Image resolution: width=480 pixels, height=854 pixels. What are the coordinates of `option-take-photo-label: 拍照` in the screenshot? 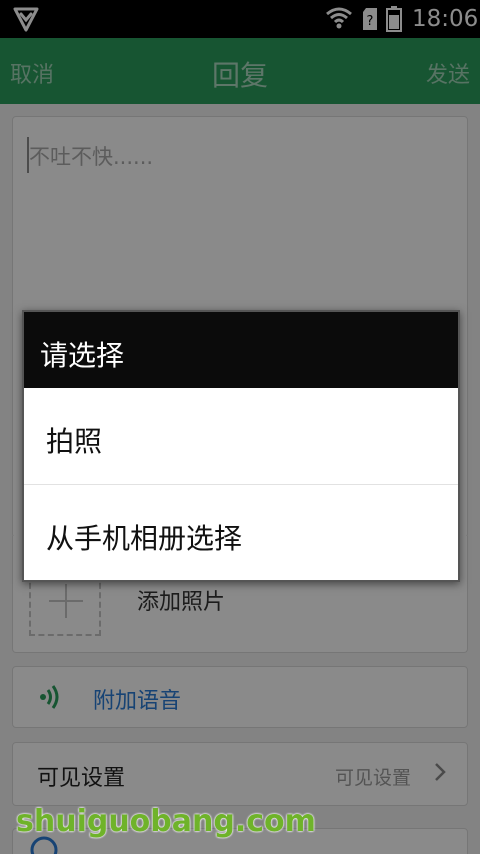 It's located at (74, 441).